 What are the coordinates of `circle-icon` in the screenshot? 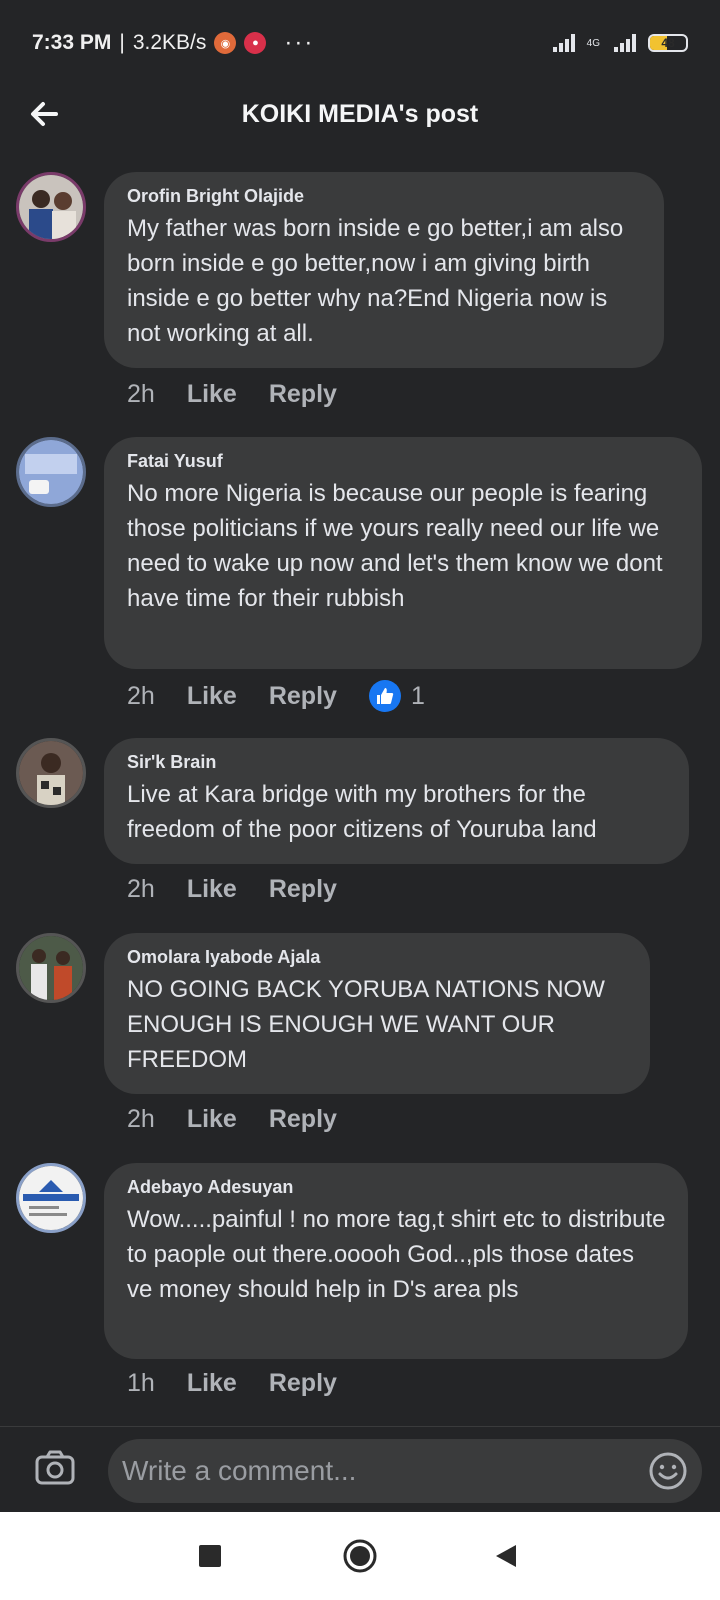 It's located at (360, 1556).